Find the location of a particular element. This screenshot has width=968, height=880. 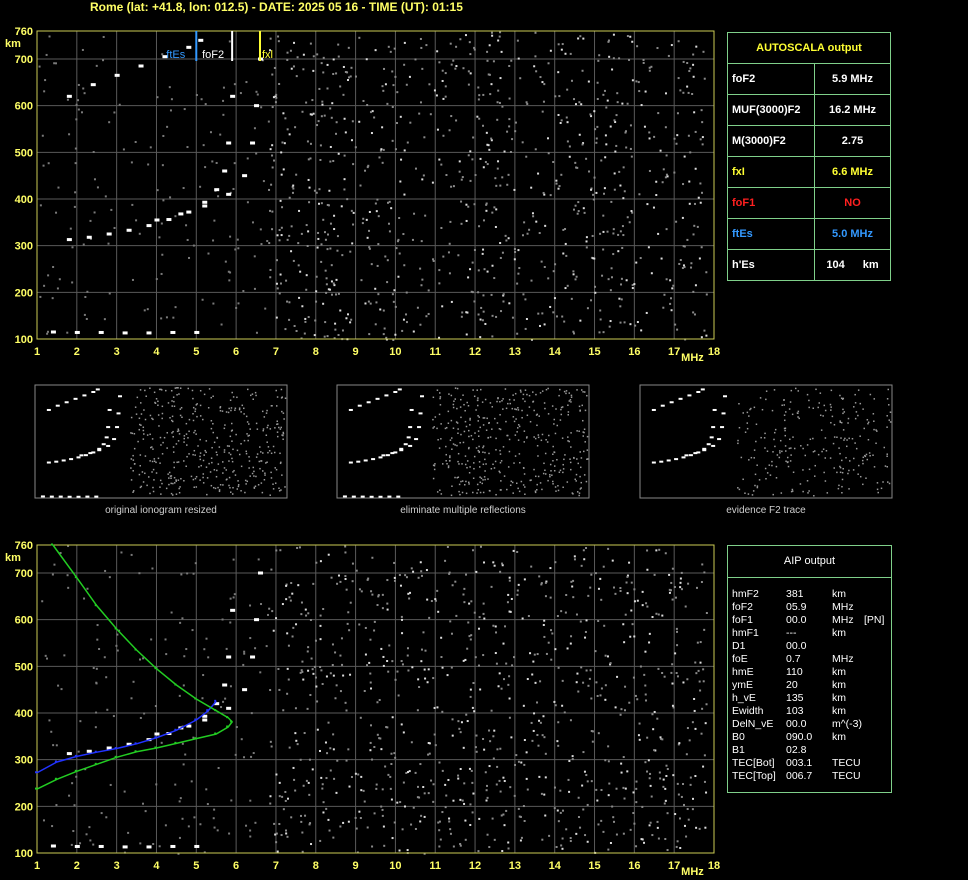

aip-row: hmE 110 km is located at coordinates (809, 672).